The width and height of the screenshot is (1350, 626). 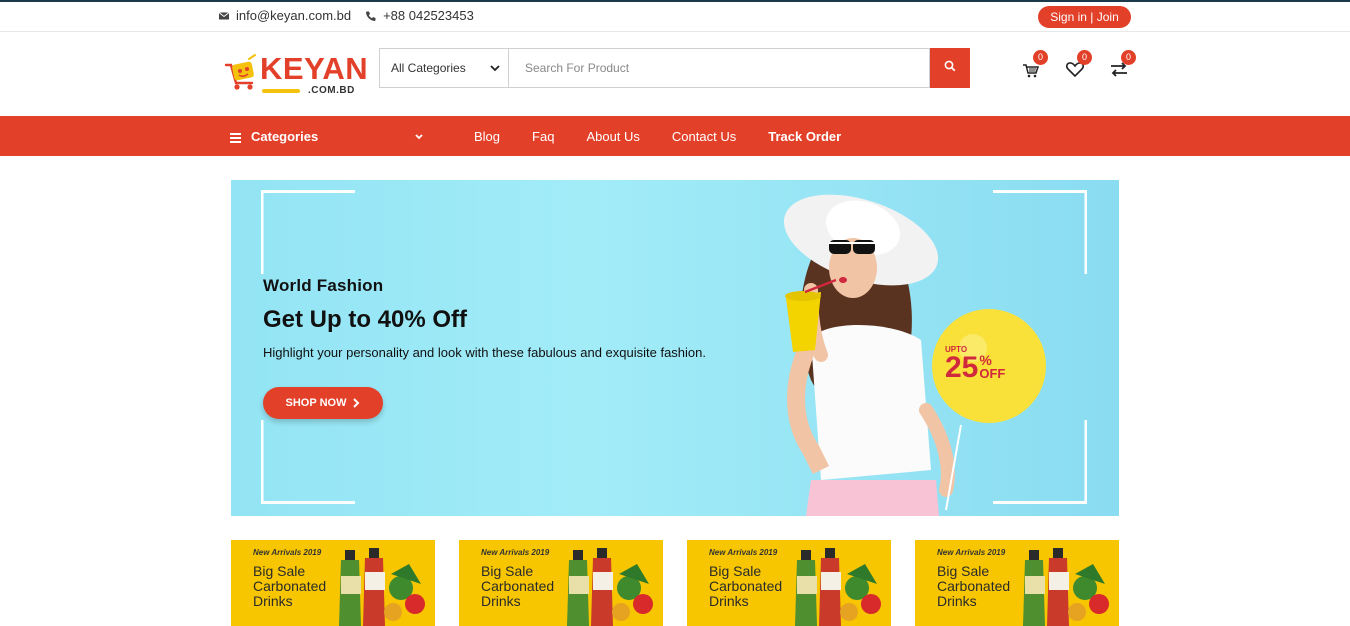 What do you see at coordinates (241, 73) in the screenshot?
I see `cart-logo-icon` at bounding box center [241, 73].